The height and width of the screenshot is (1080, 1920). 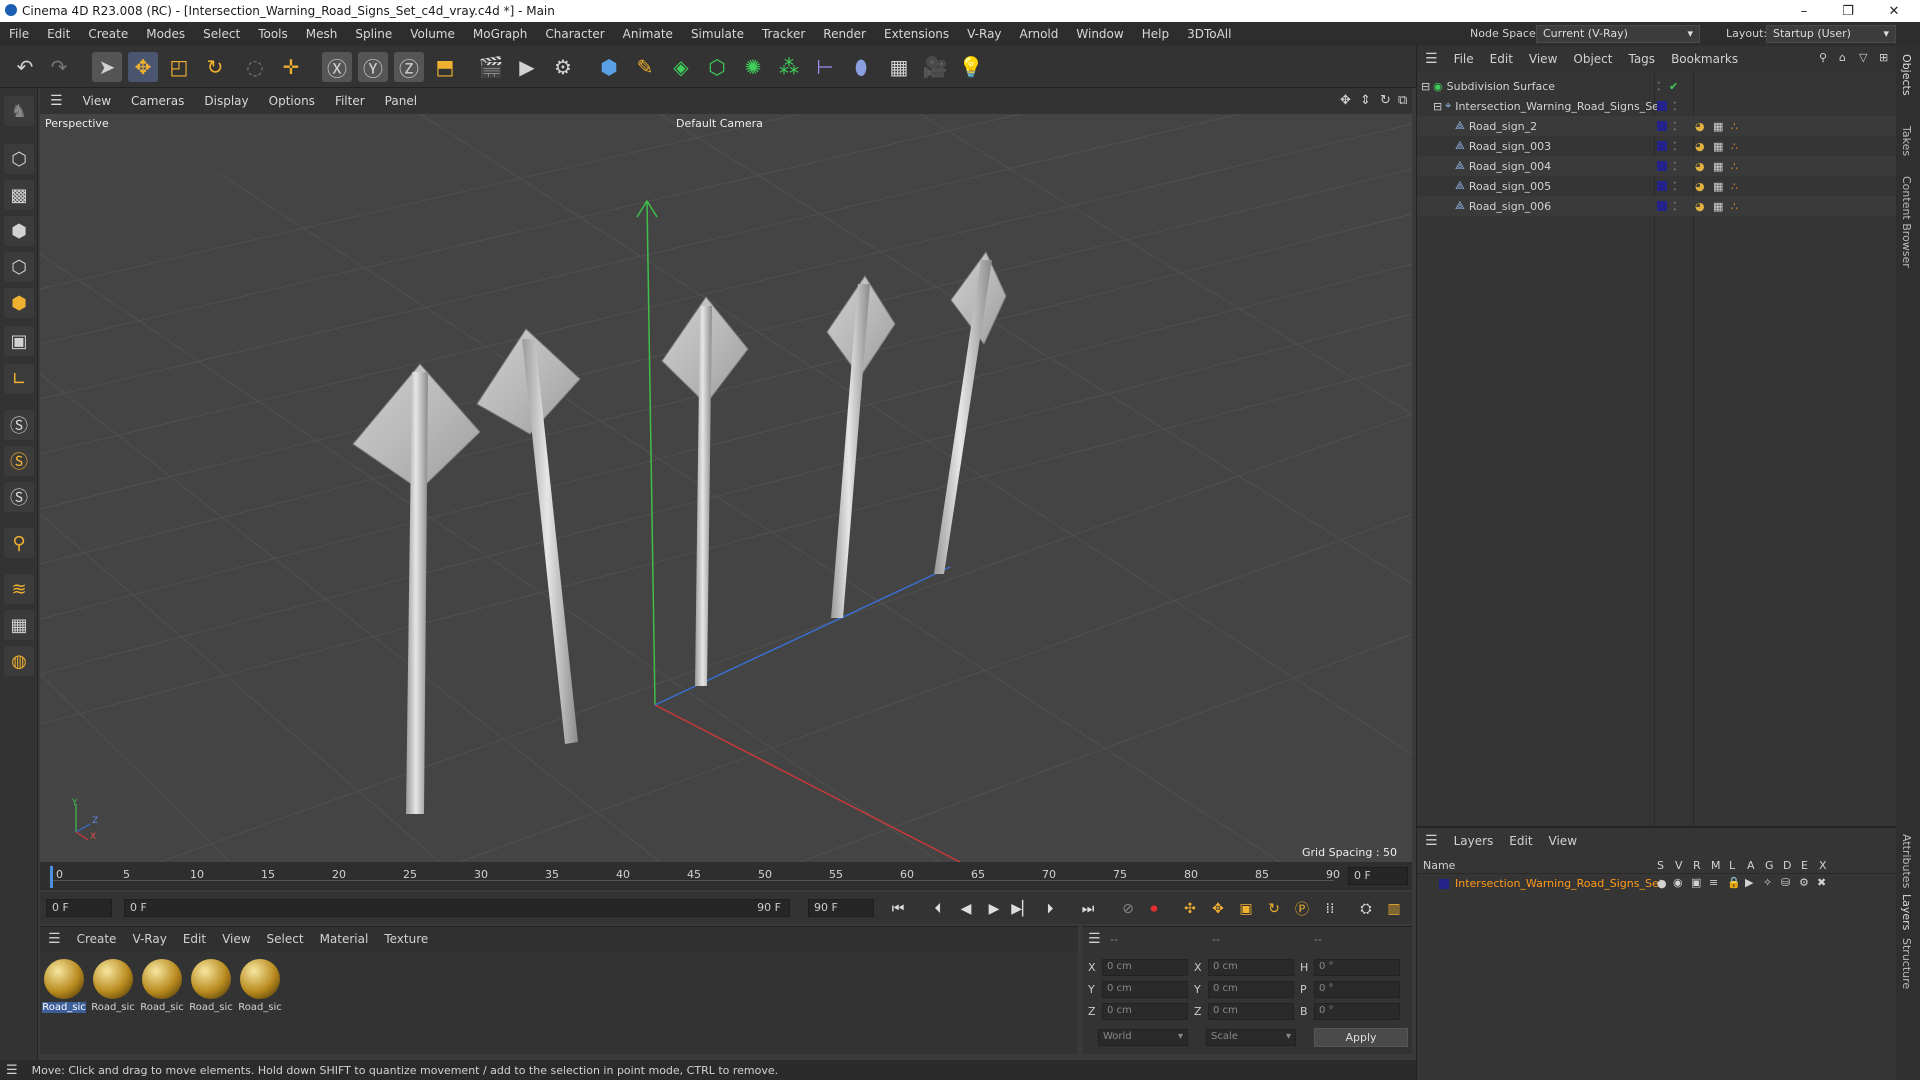 What do you see at coordinates (717, 67) in the screenshot?
I see `extrude-icon: ⬡` at bounding box center [717, 67].